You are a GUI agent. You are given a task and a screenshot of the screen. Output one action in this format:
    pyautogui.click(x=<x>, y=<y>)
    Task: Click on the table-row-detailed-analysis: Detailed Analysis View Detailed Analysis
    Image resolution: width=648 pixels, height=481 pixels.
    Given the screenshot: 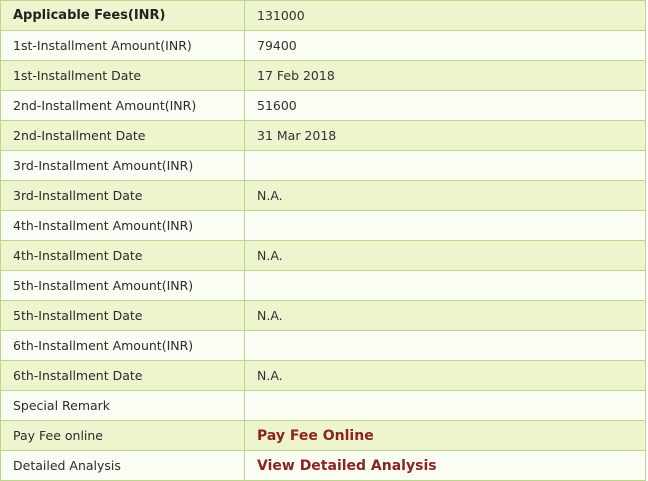 What is the action you would take?
    pyautogui.click(x=323, y=465)
    